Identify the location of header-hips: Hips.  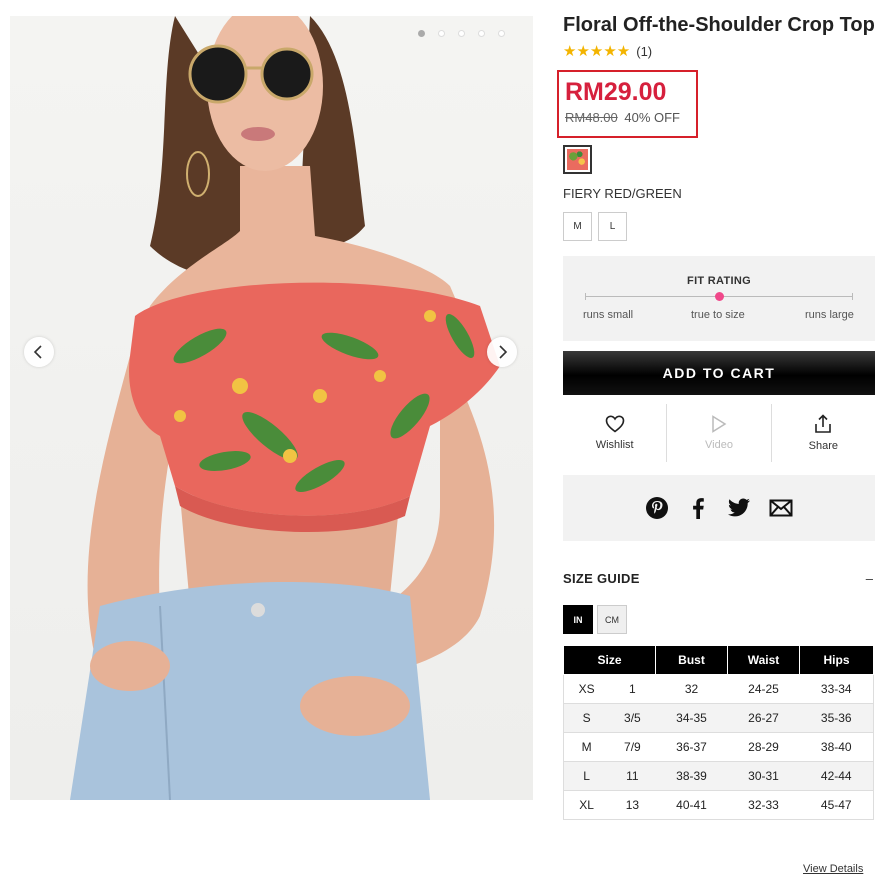
(836, 660).